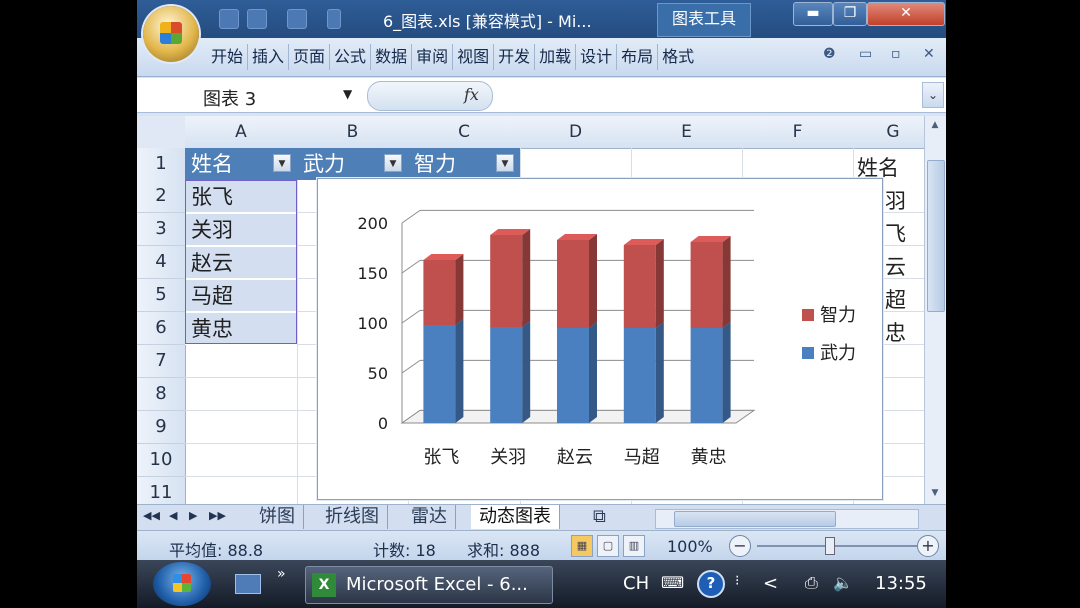  Describe the element at coordinates (193, 515) in the screenshot. I see `next-sheet-icon: ▶` at that location.